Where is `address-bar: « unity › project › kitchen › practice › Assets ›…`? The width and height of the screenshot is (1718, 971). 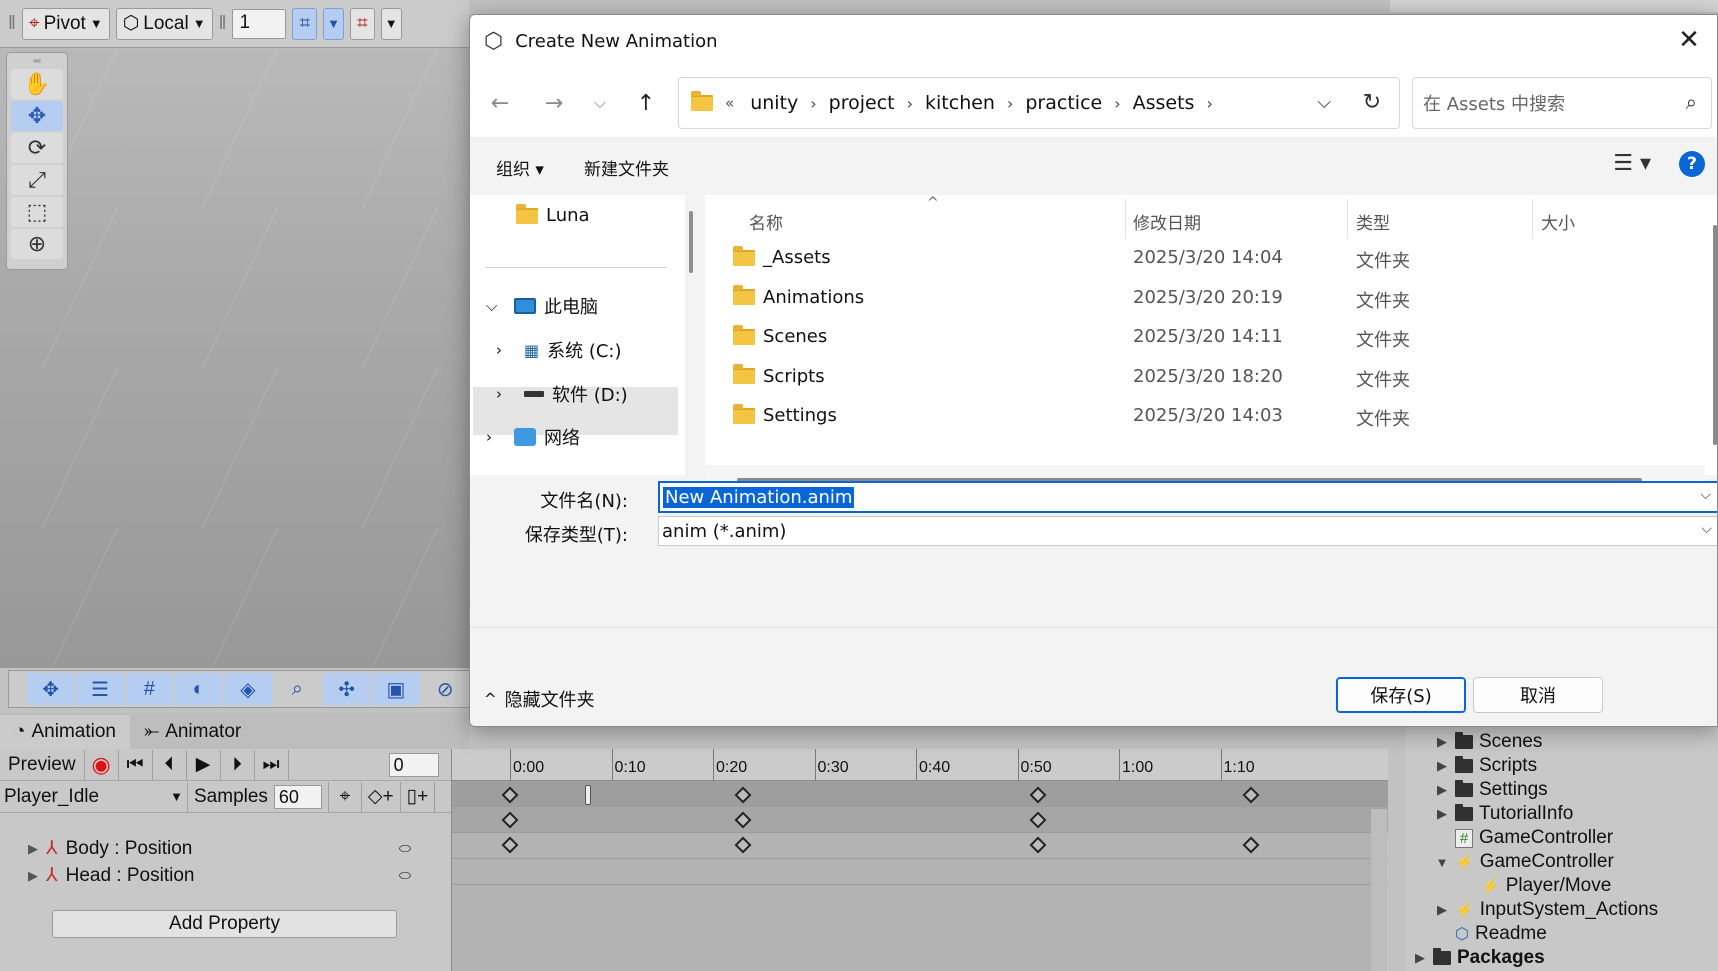 address-bar: « unity › project › kitchen › practice › Assets ›… is located at coordinates (1039, 103).